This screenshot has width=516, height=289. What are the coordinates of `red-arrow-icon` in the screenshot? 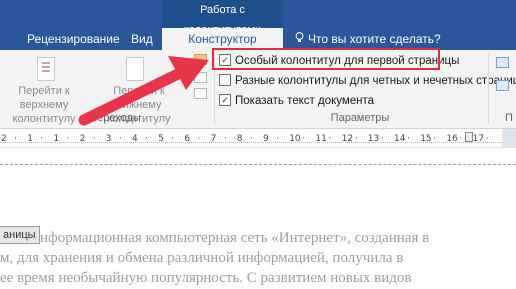 It's located at (143, 91).